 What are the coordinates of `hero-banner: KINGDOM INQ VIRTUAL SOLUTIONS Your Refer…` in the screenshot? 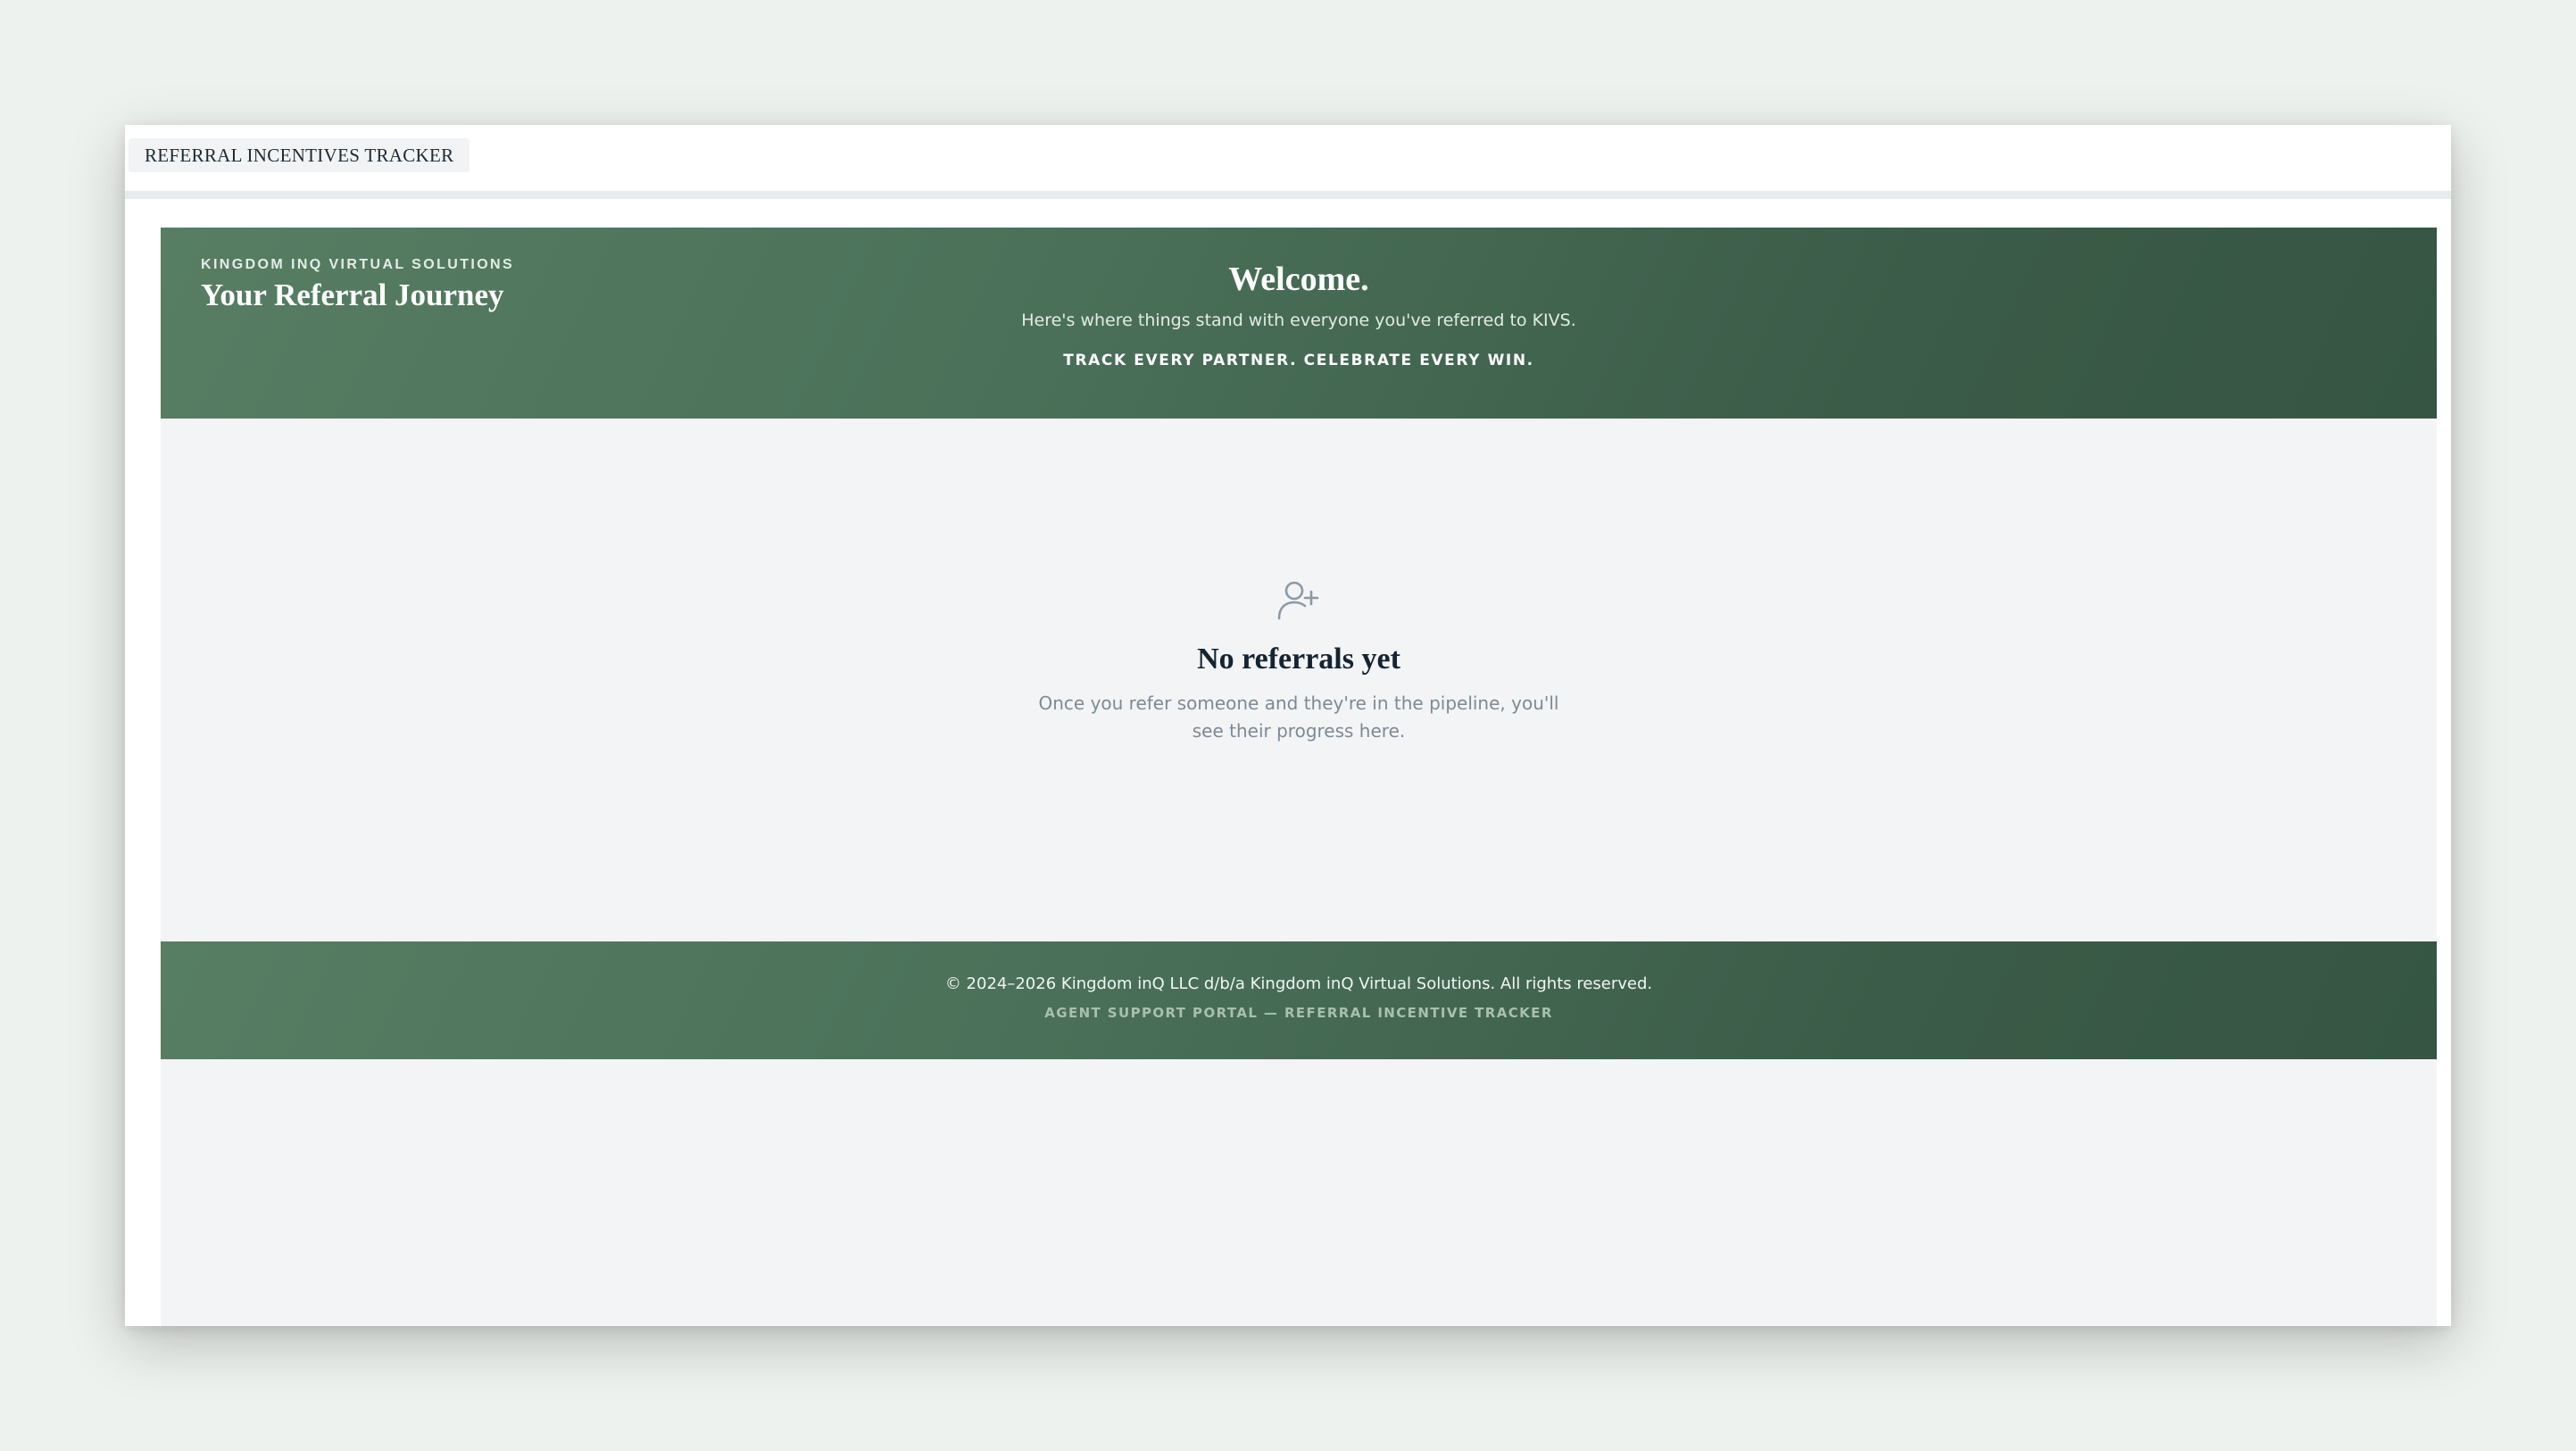 It's located at (1299, 323).